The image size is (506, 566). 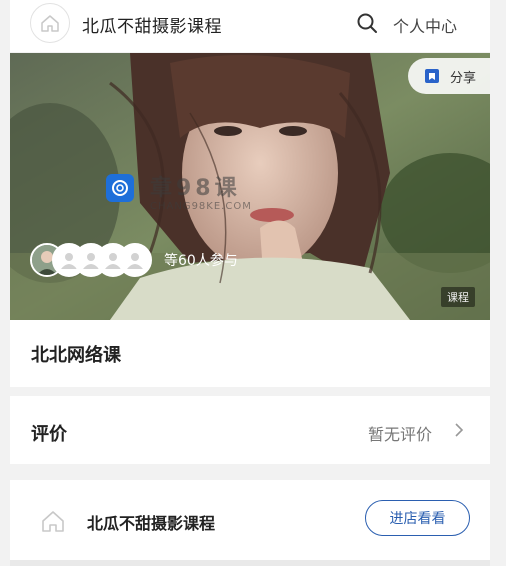 What do you see at coordinates (201, 261) in the screenshot?
I see `participants-count: 等60人参与` at bounding box center [201, 261].